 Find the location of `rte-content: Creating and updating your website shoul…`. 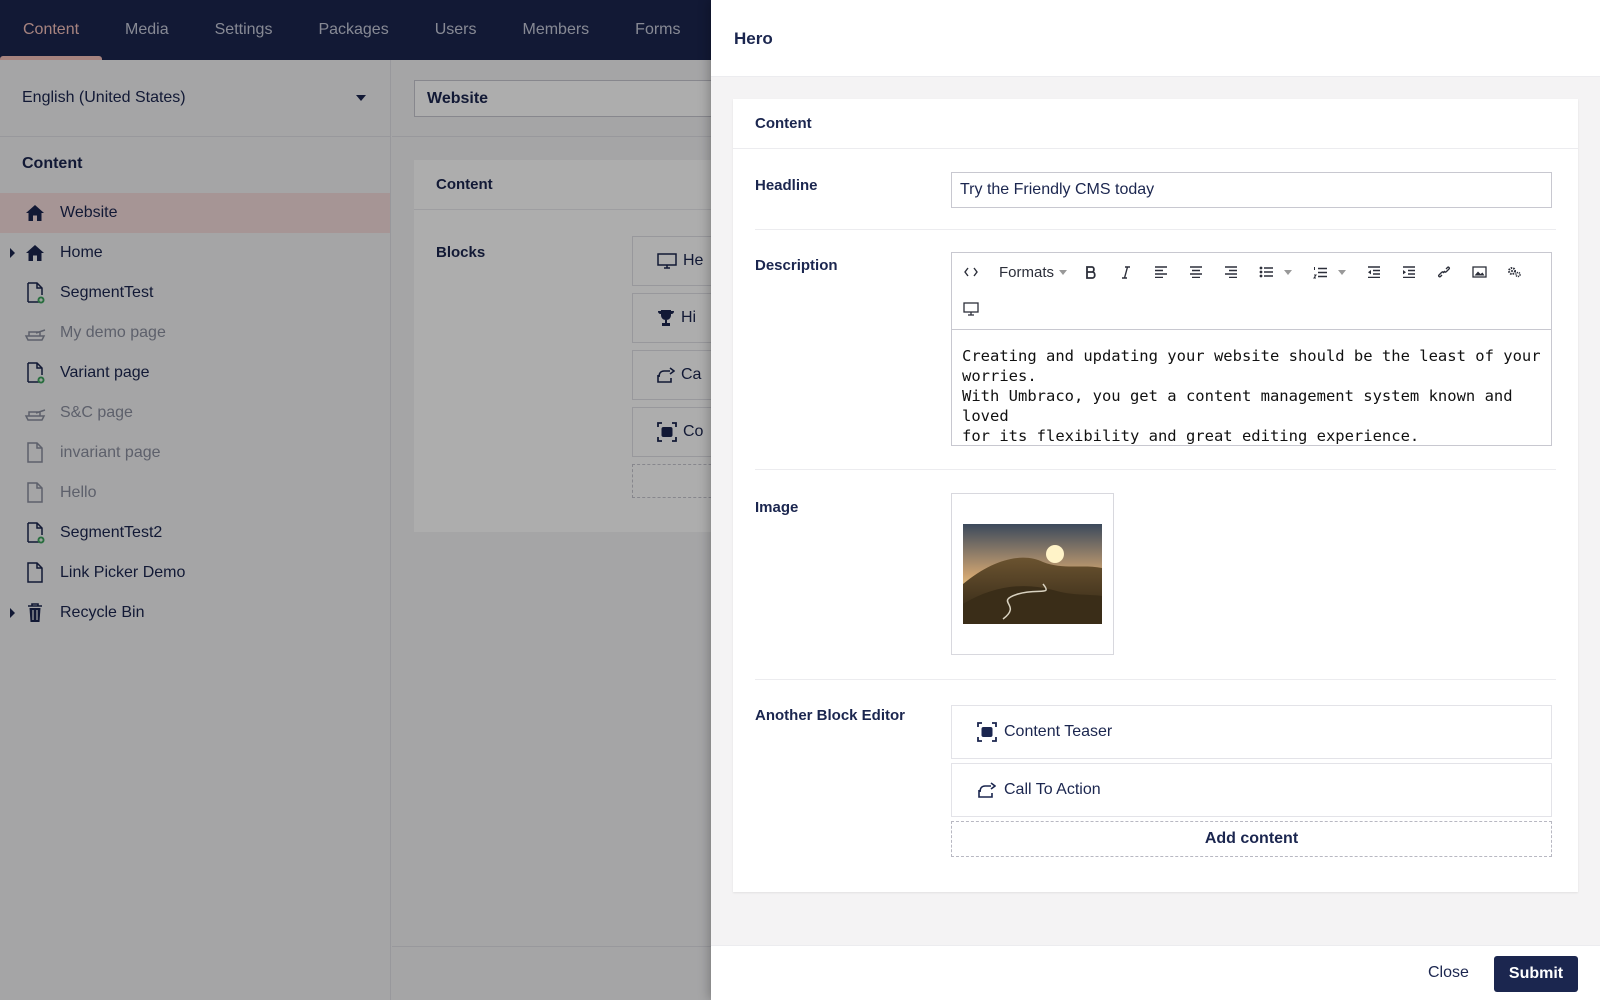

rte-content: Creating and updating your website shoul… is located at coordinates (1251, 396).